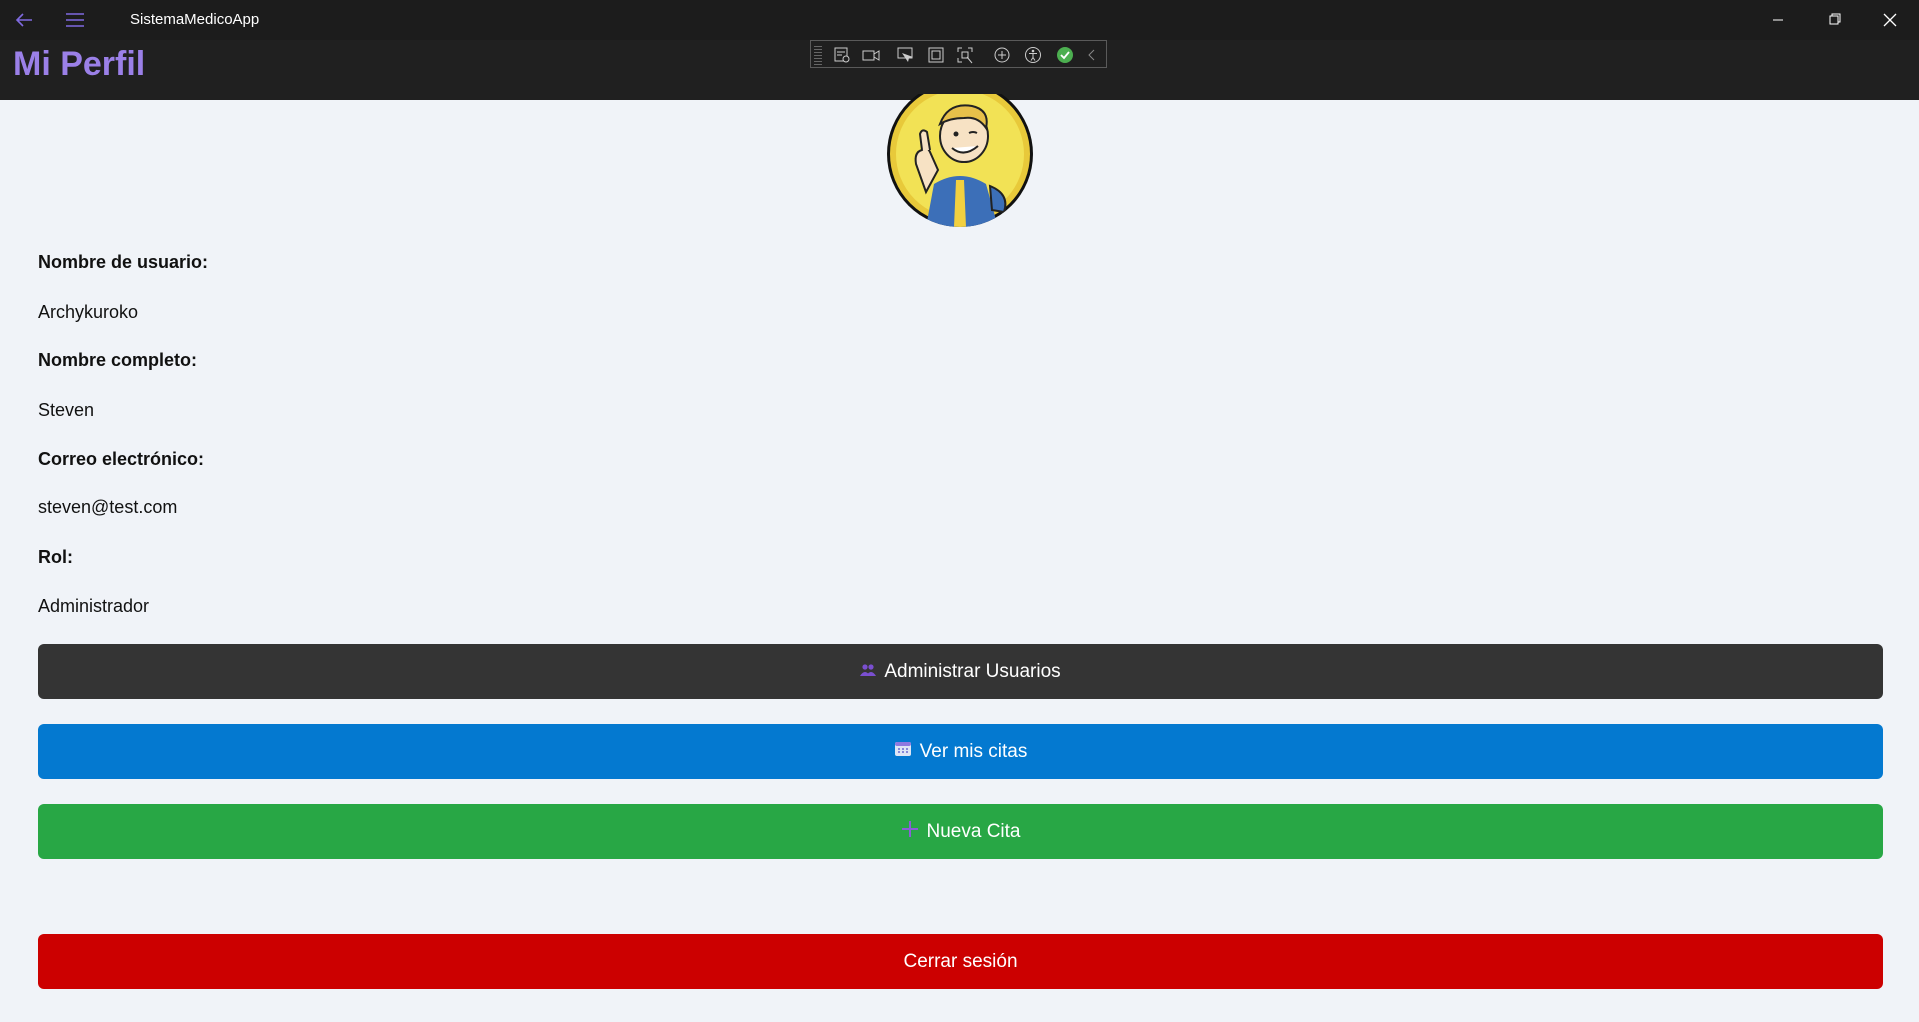 The height and width of the screenshot is (1022, 1919). I want to click on track-focus-icon, so click(965, 55).